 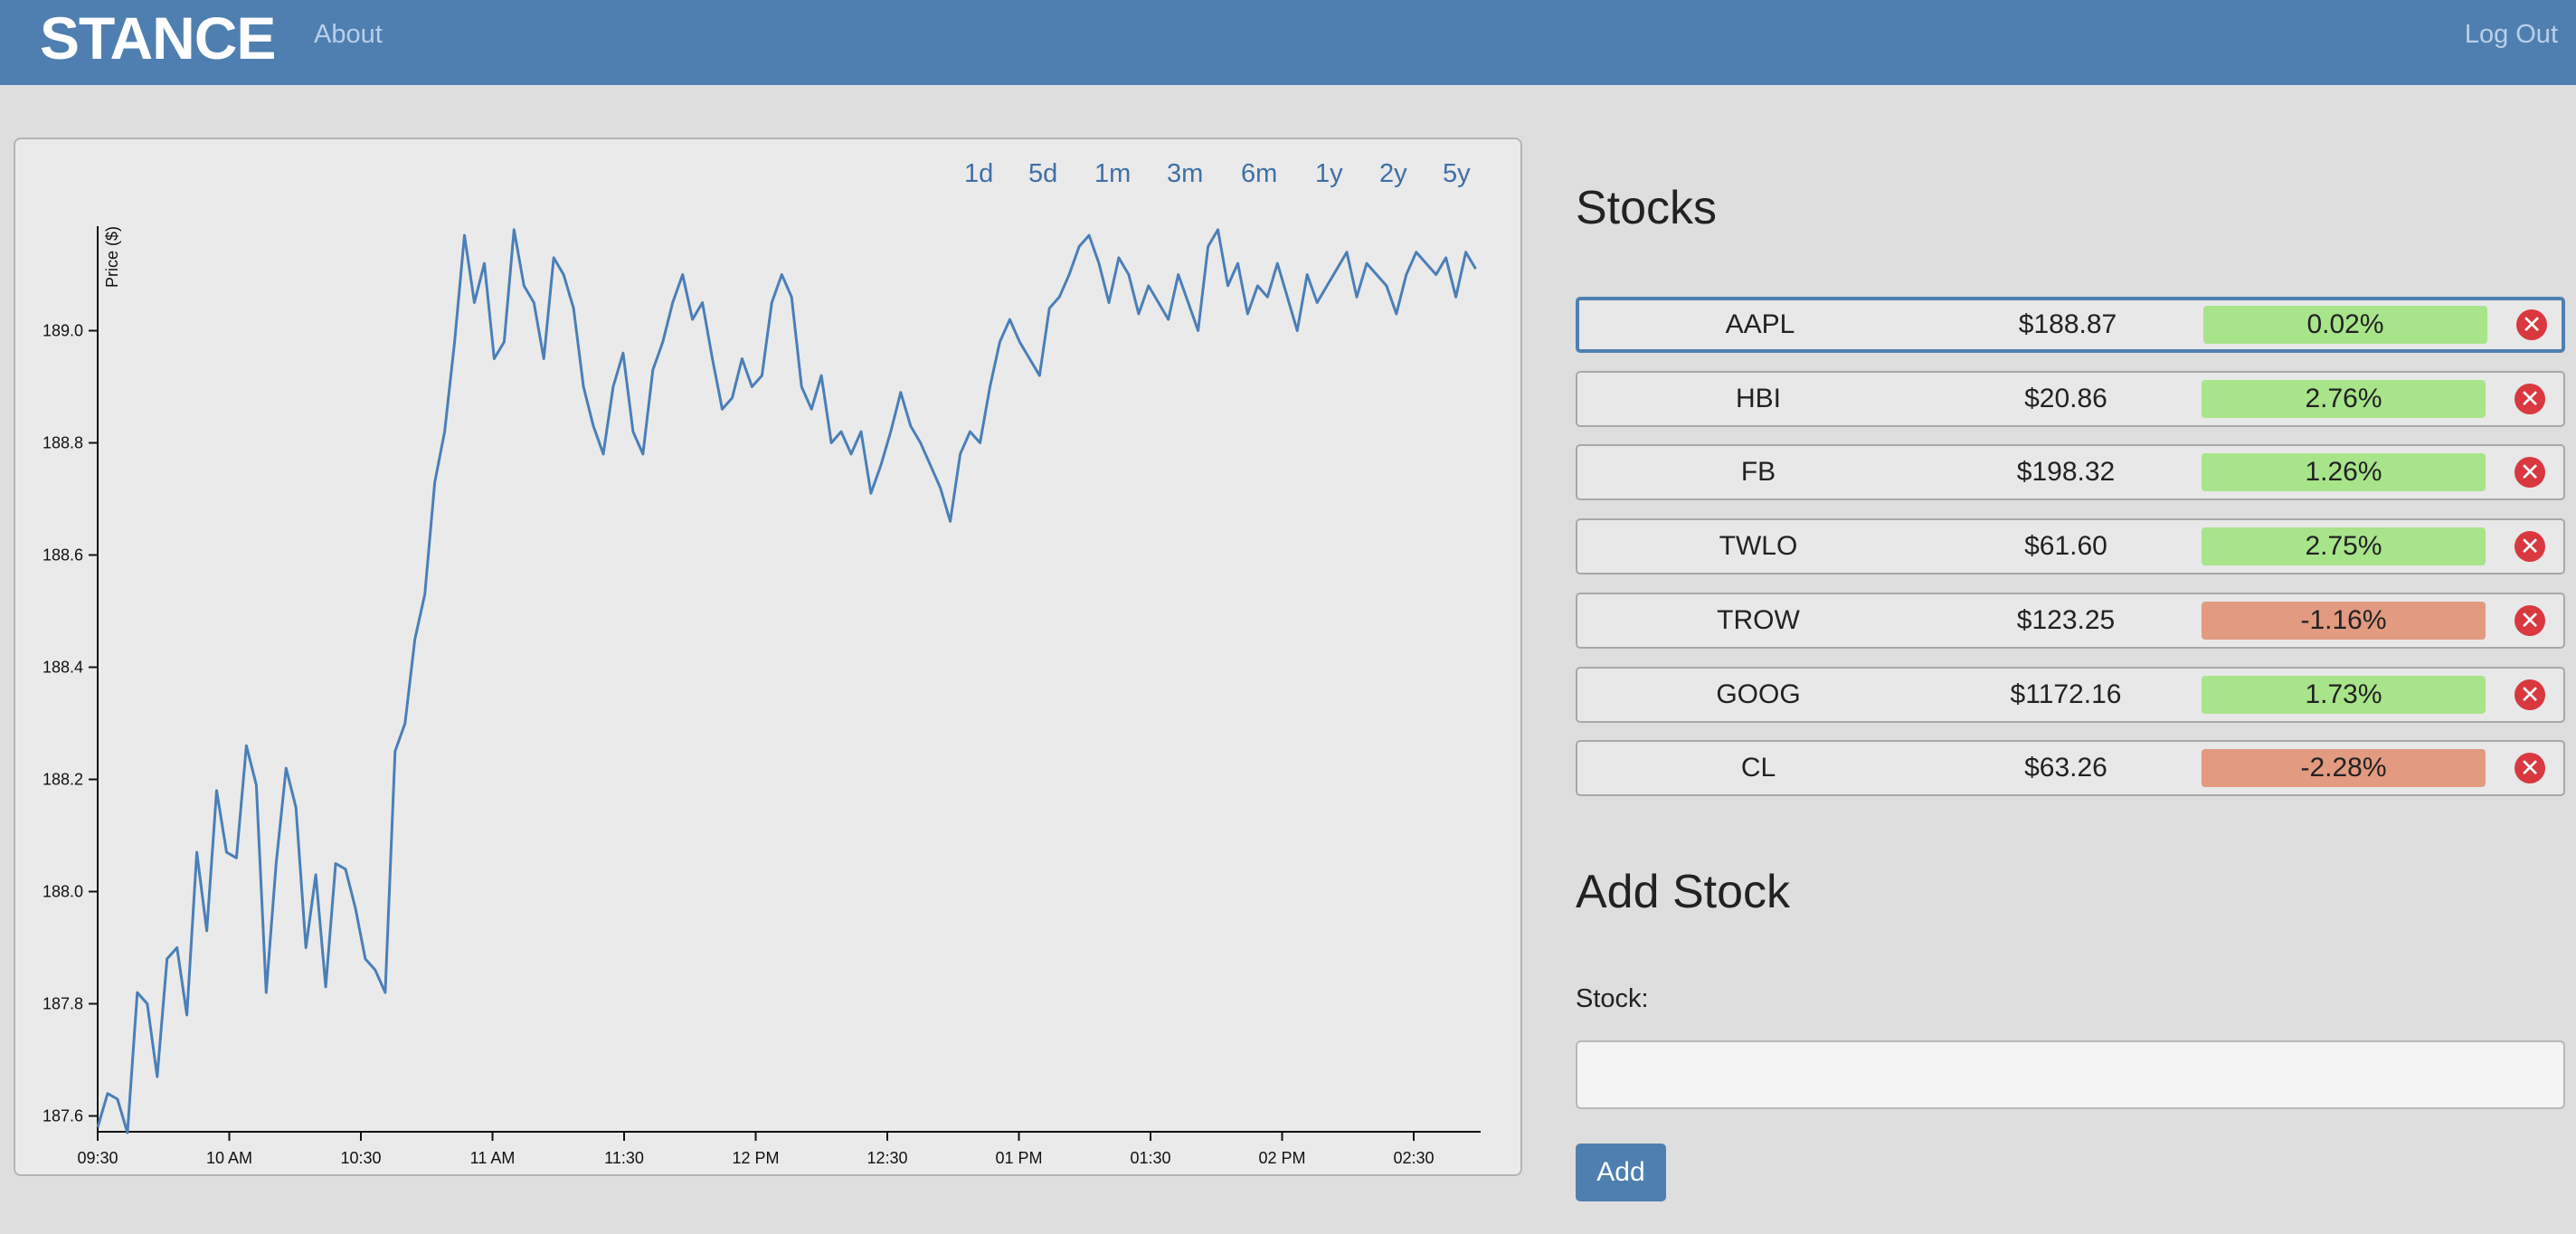 What do you see at coordinates (63, 555) in the screenshot?
I see `y-tick-label: 188.6` at bounding box center [63, 555].